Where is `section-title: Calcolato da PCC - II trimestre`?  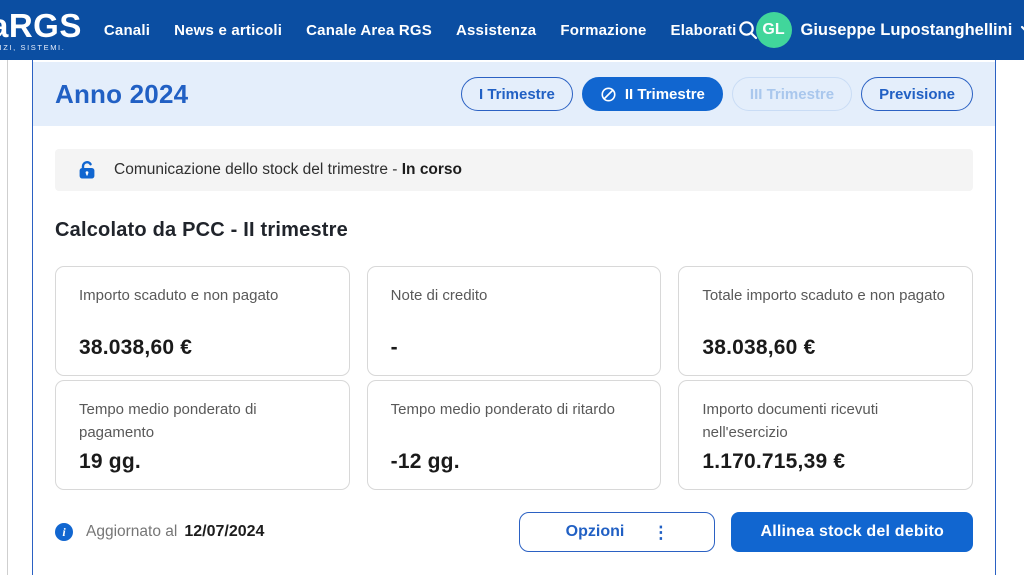
section-title: Calcolato da PCC - II trimestre is located at coordinates (201, 230).